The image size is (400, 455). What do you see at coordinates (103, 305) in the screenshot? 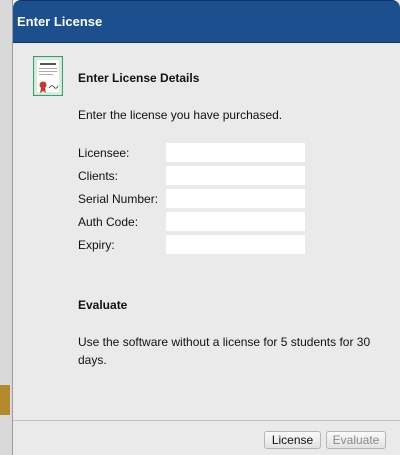
I see `evaluate-title: Evaluate` at bounding box center [103, 305].